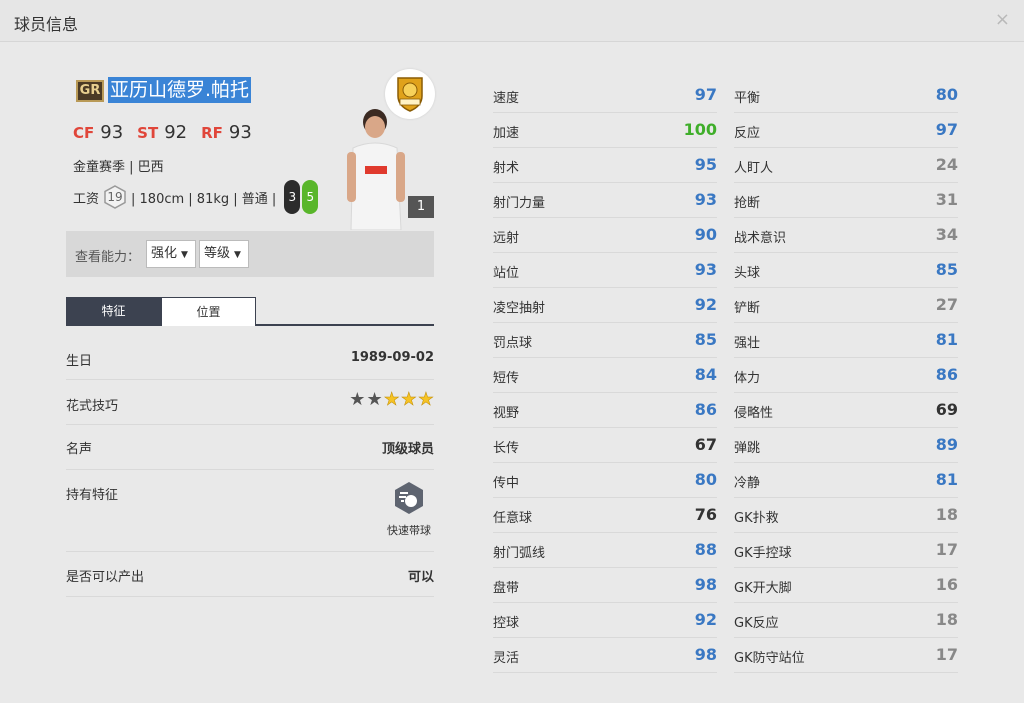 This screenshot has height=703, width=1024. What do you see at coordinates (946, 199) in the screenshot?
I see `stat-value: 31` at bounding box center [946, 199].